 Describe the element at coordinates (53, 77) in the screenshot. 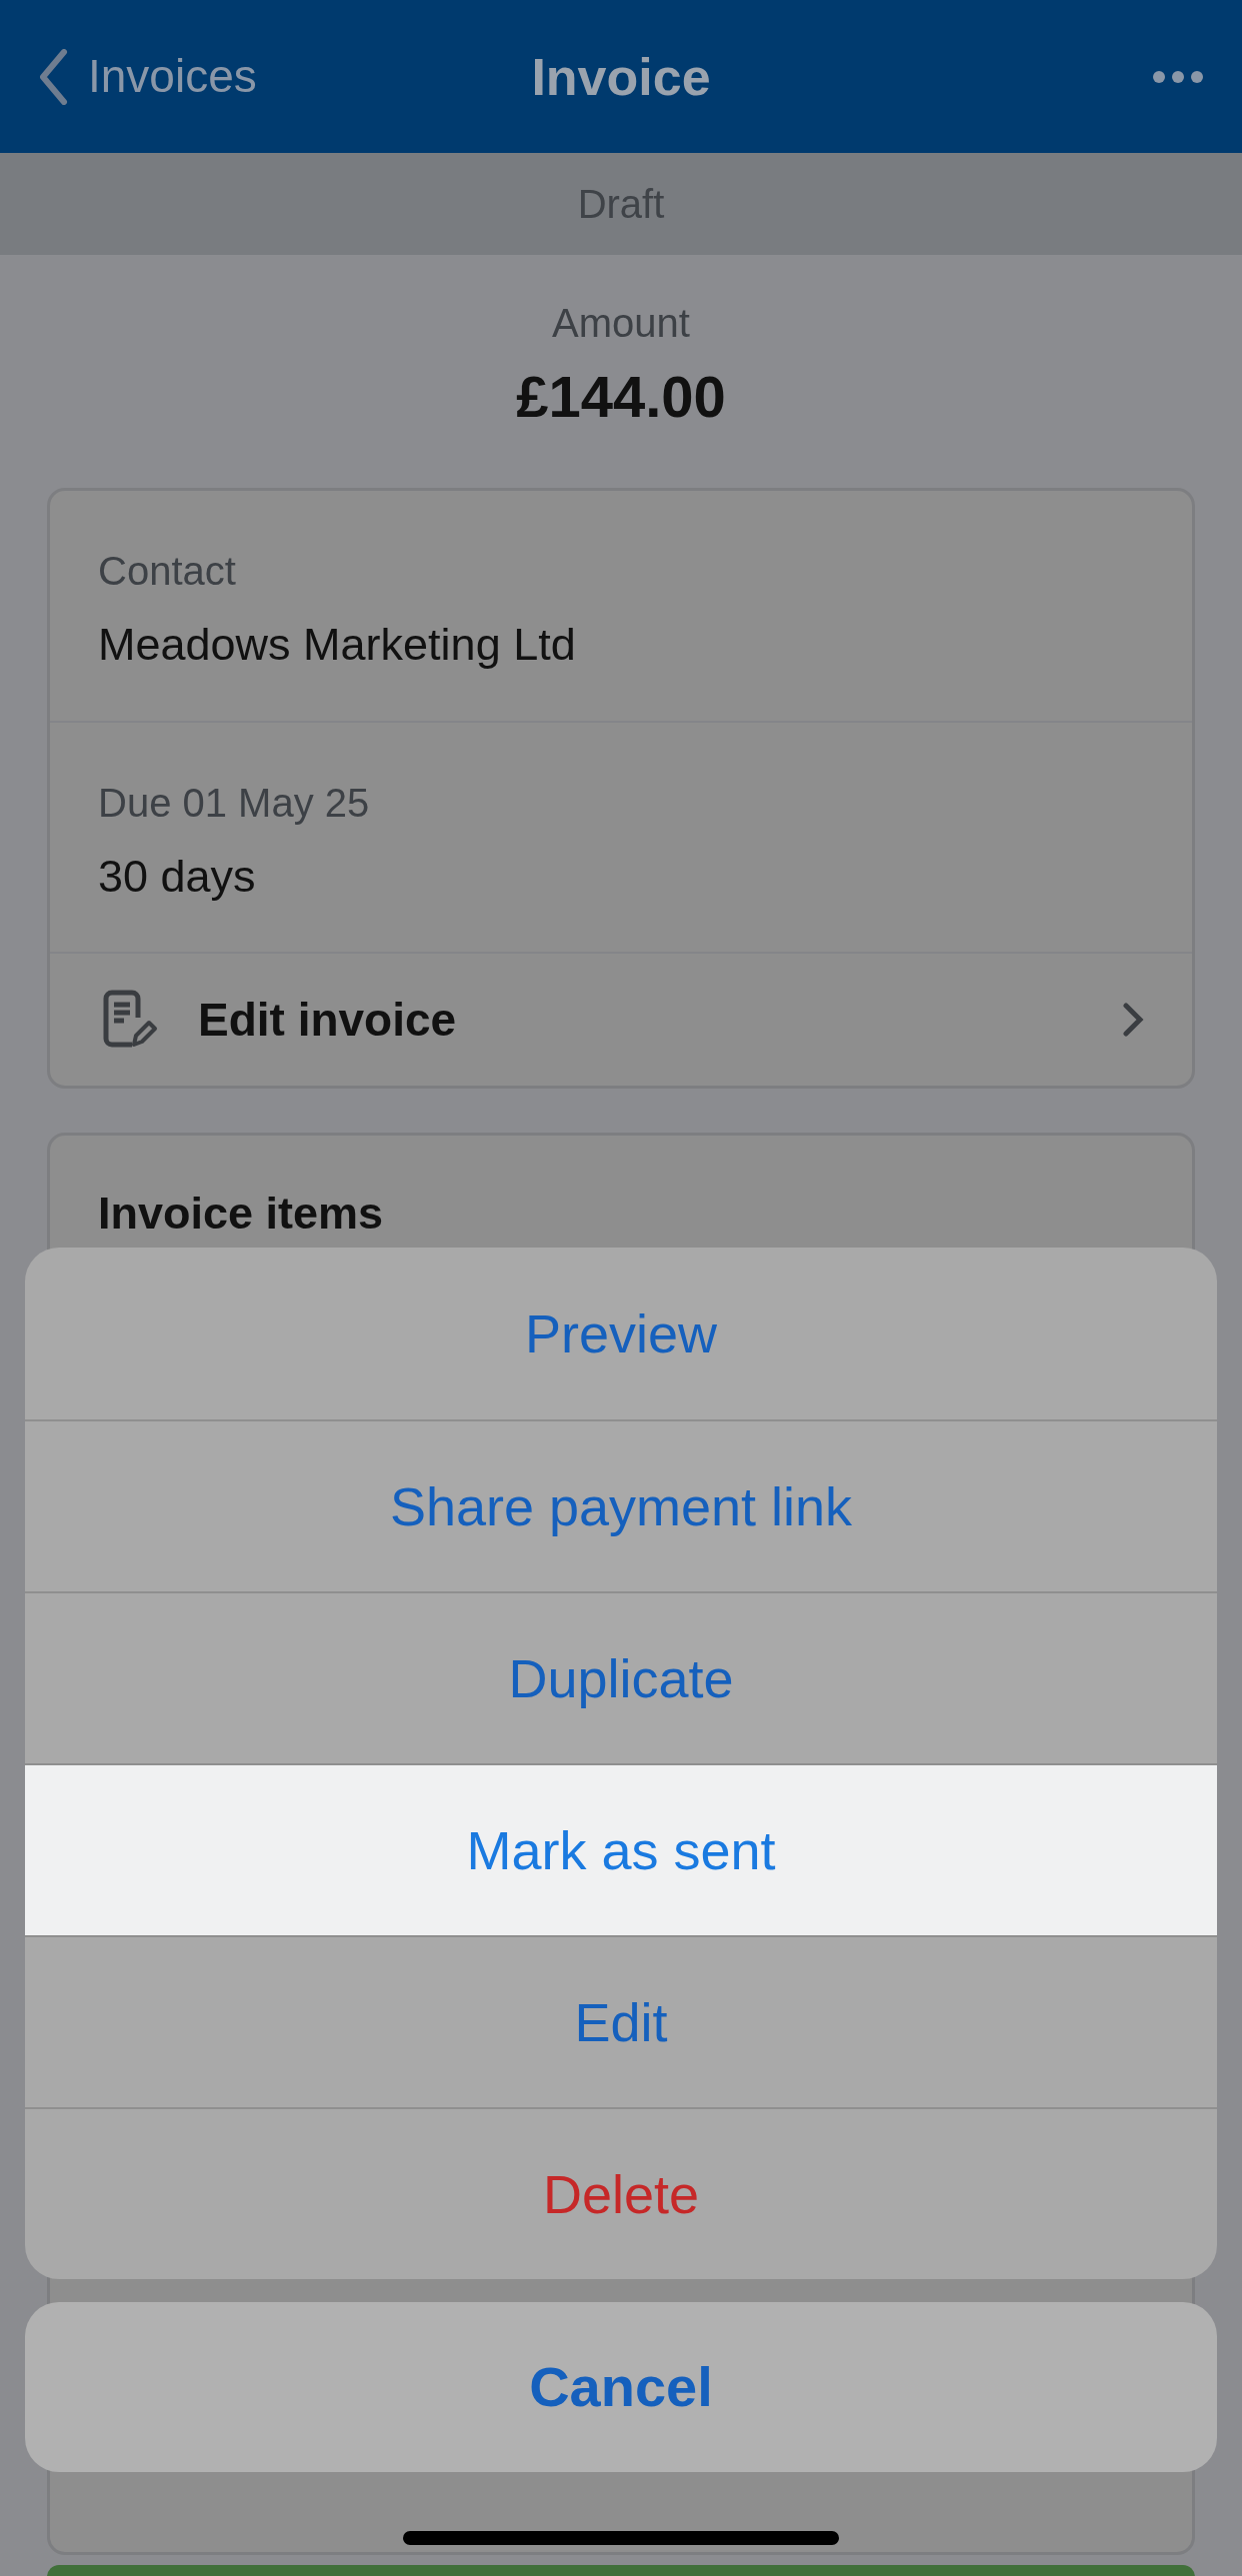

I see `back-icon` at that location.